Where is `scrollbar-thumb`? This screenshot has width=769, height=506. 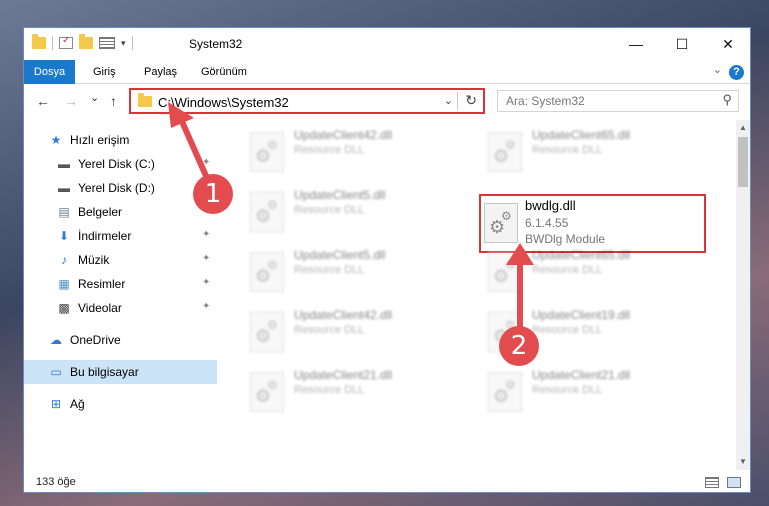 scrollbar-thumb is located at coordinates (743, 162).